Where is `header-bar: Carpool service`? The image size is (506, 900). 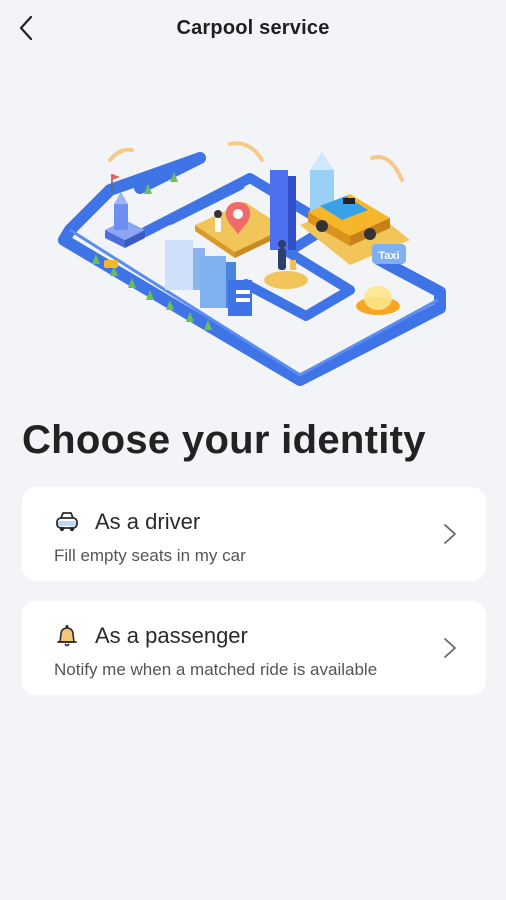
header-bar: Carpool service is located at coordinates (253, 29).